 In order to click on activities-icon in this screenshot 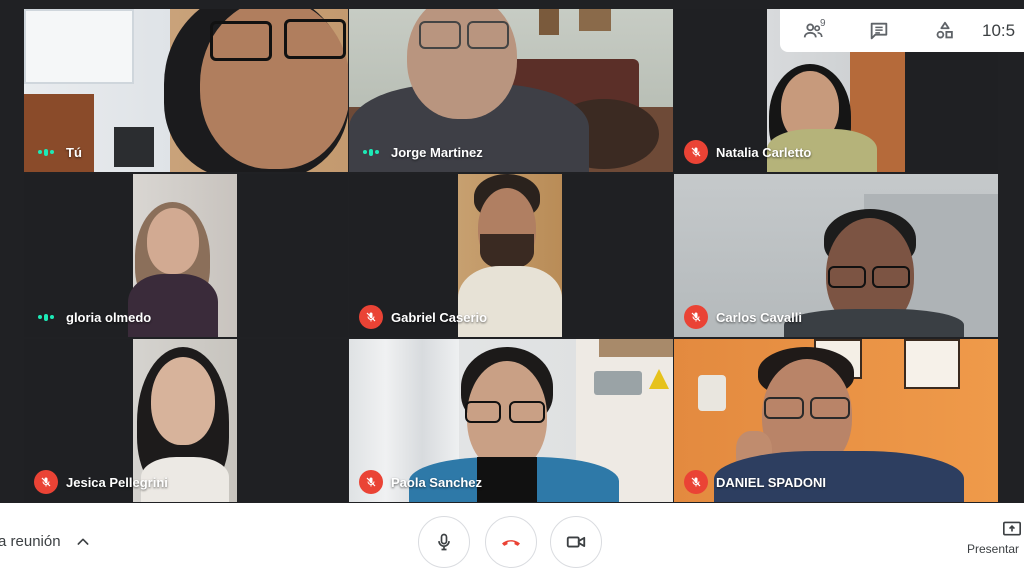, I will do `click(944, 30)`.